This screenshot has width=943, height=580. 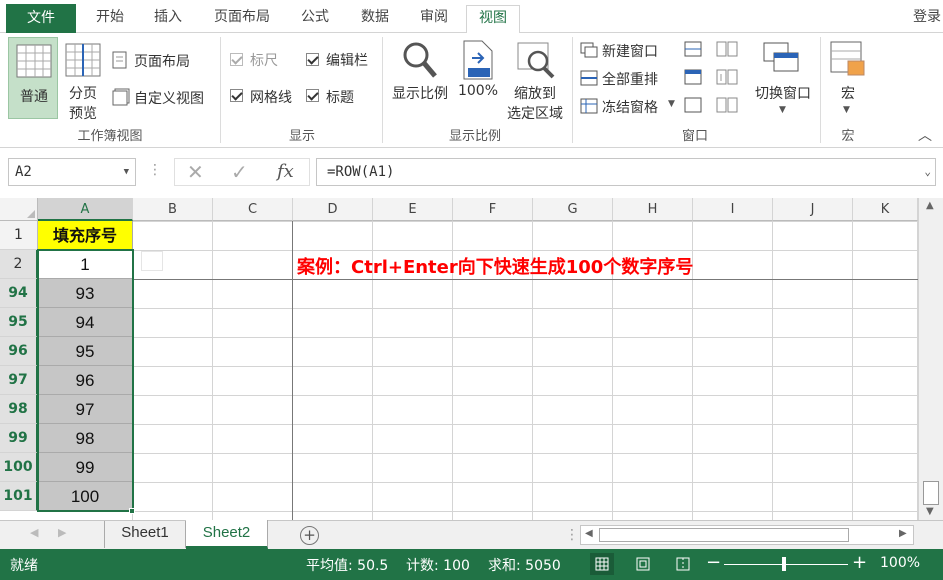 I want to click on hide-window-icon, so click(x=693, y=77).